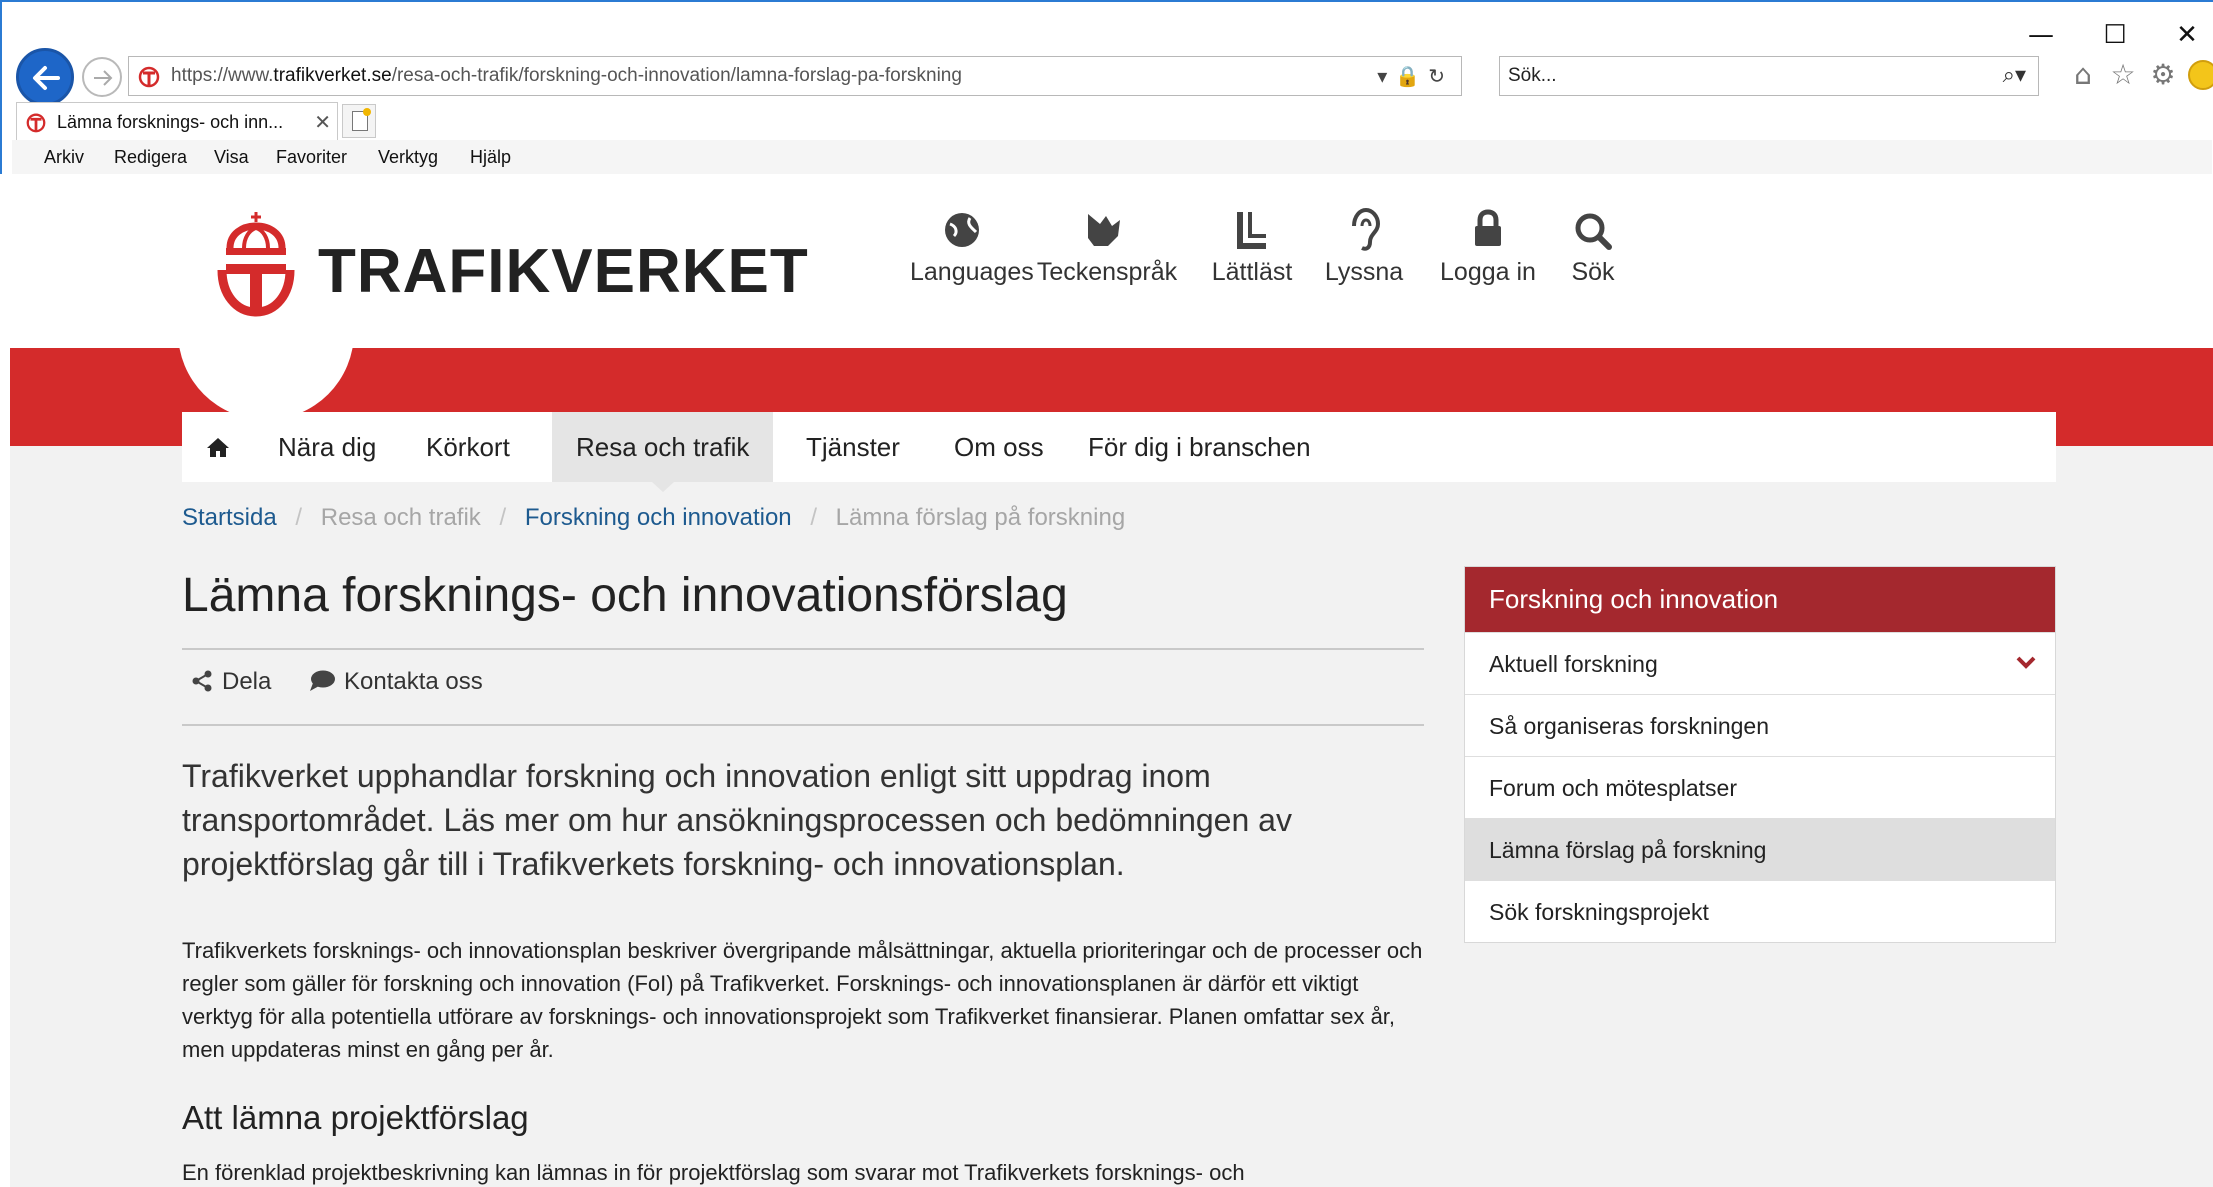 This screenshot has width=2213, height=1187. I want to click on lock-icon, so click(1488, 227).